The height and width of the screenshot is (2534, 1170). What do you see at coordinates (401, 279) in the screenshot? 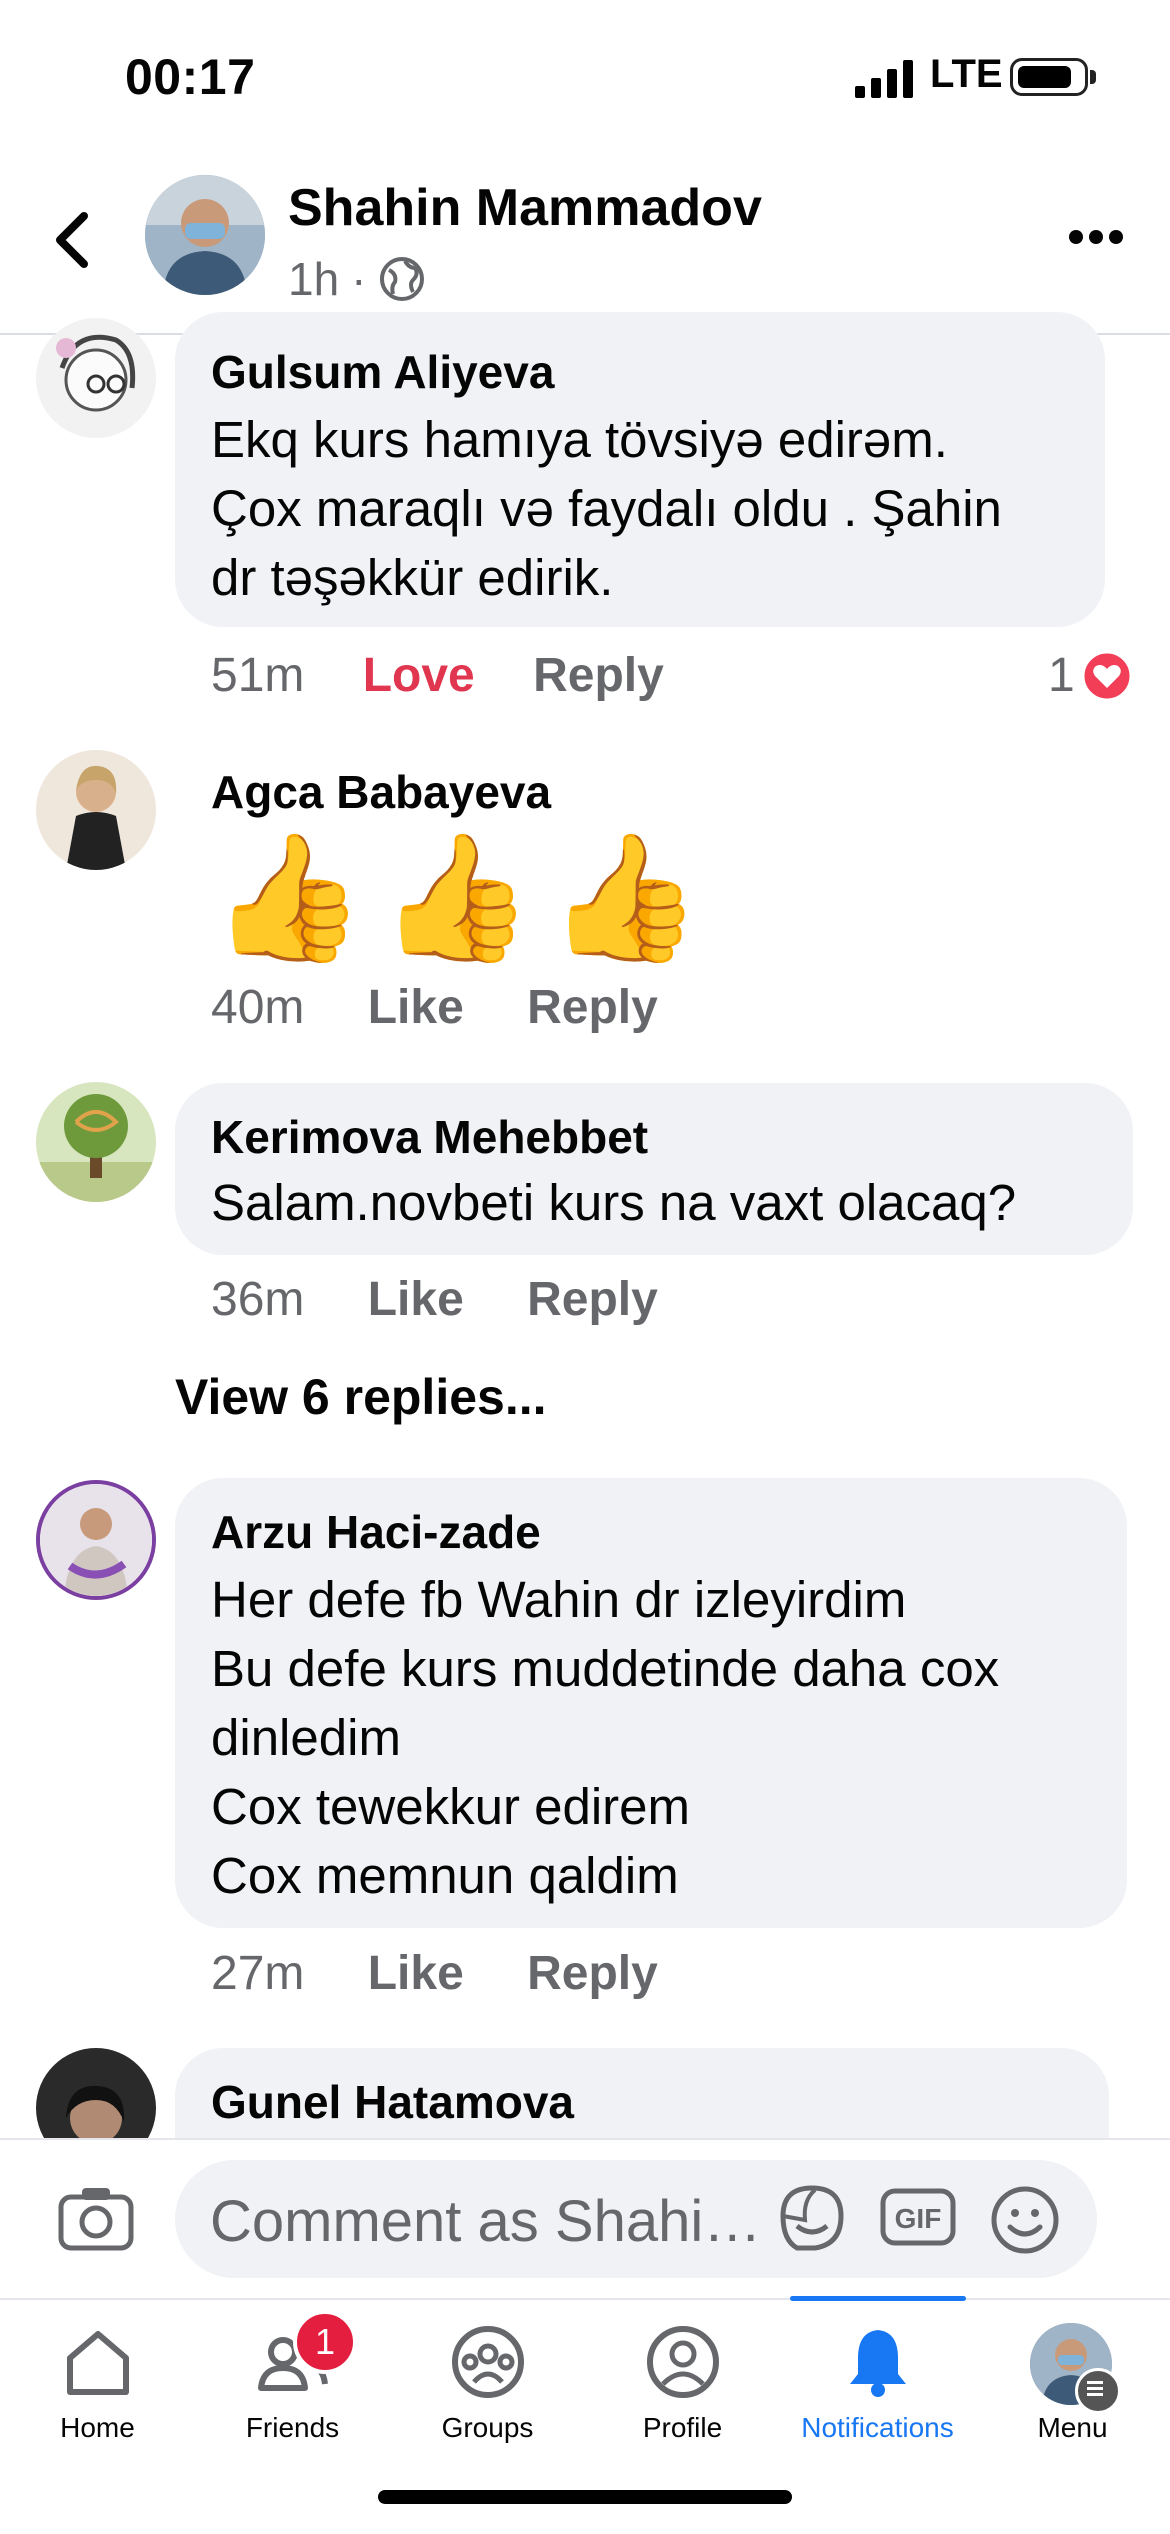
I see `globe-icon` at bounding box center [401, 279].